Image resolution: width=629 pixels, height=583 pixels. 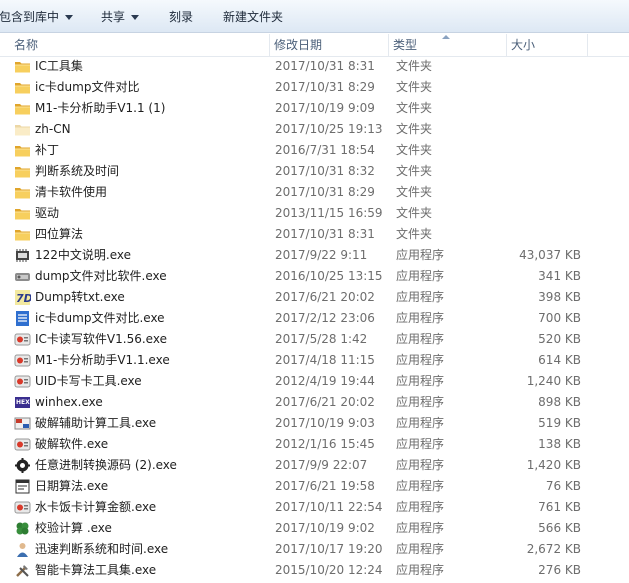 I want to click on list-item: HEX winhex.exe 2017/6/21 20:02 应用程序 898 KB, so click(x=314, y=402).